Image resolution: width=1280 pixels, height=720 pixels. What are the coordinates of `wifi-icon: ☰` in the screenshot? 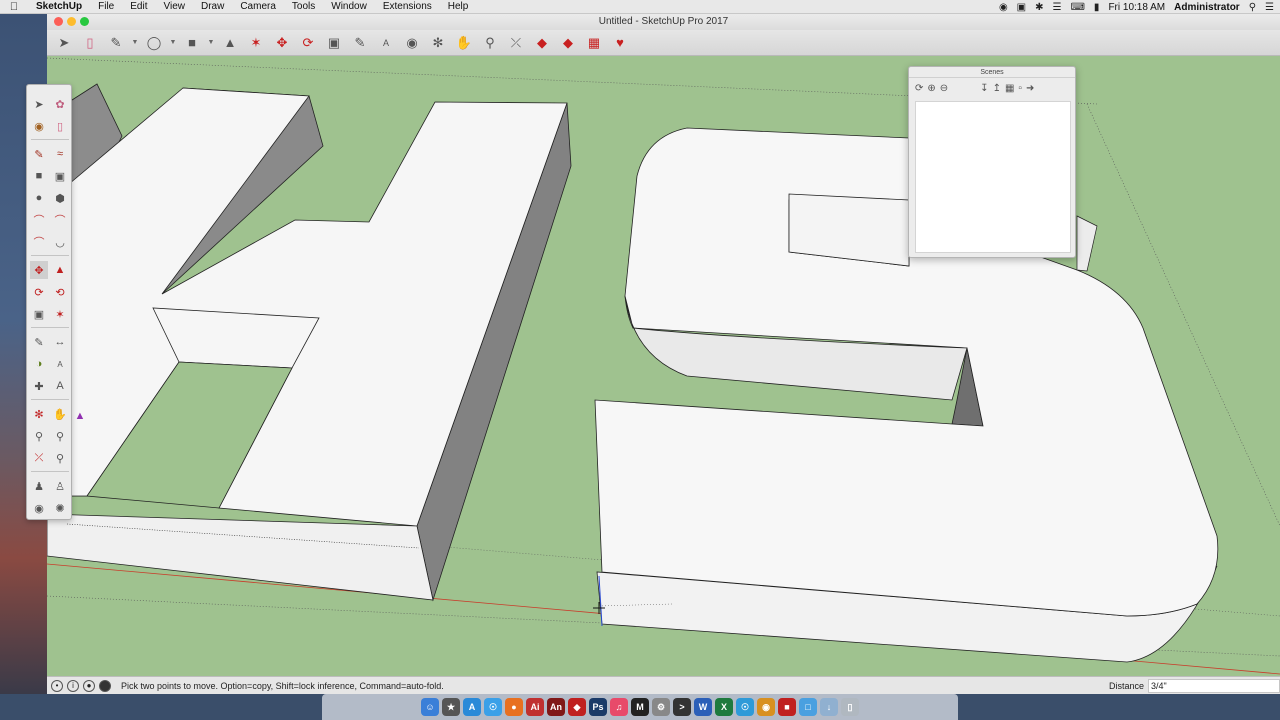 It's located at (1057, 7).